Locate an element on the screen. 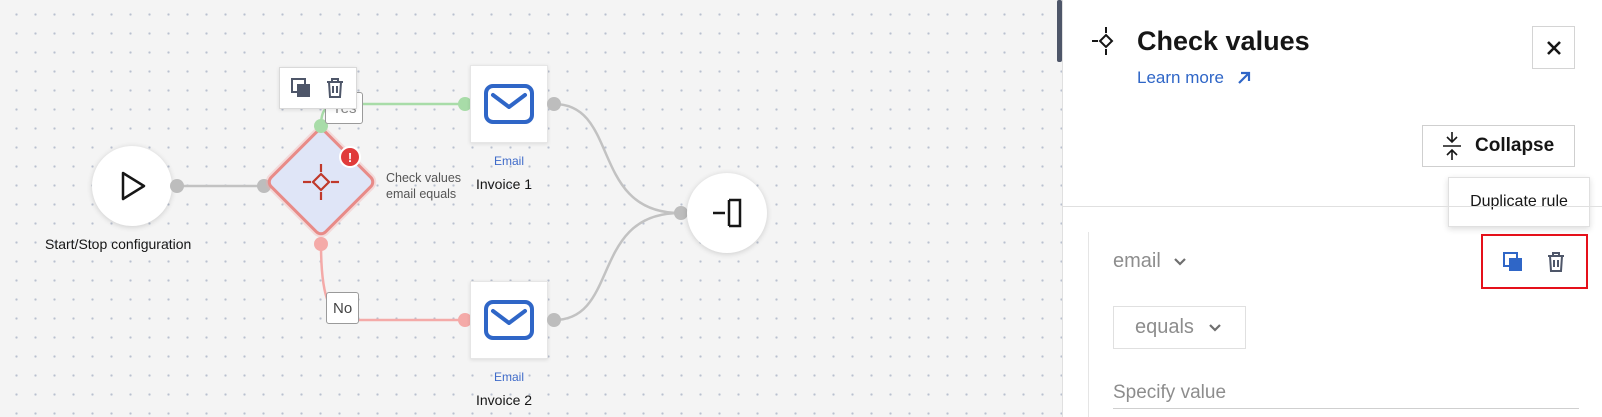 The width and height of the screenshot is (1602, 417). learn-more-link: Learn more is located at coordinates (1194, 78).